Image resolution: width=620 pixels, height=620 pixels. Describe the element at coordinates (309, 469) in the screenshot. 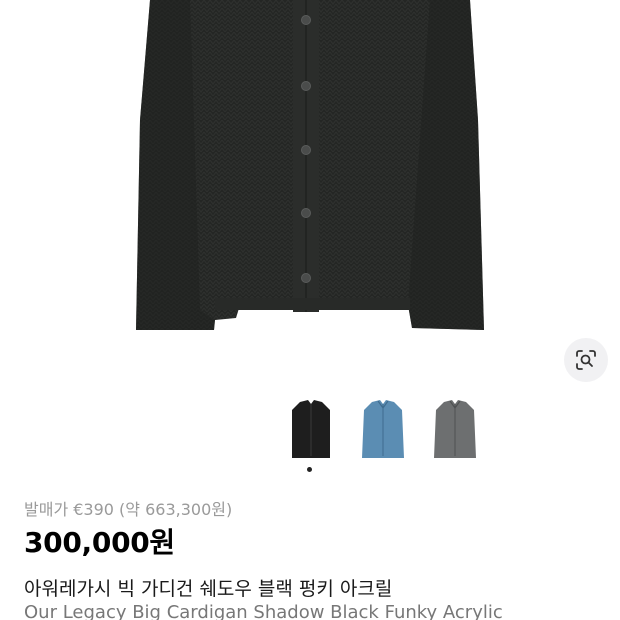

I see `active-thumbnail-indicator` at that location.